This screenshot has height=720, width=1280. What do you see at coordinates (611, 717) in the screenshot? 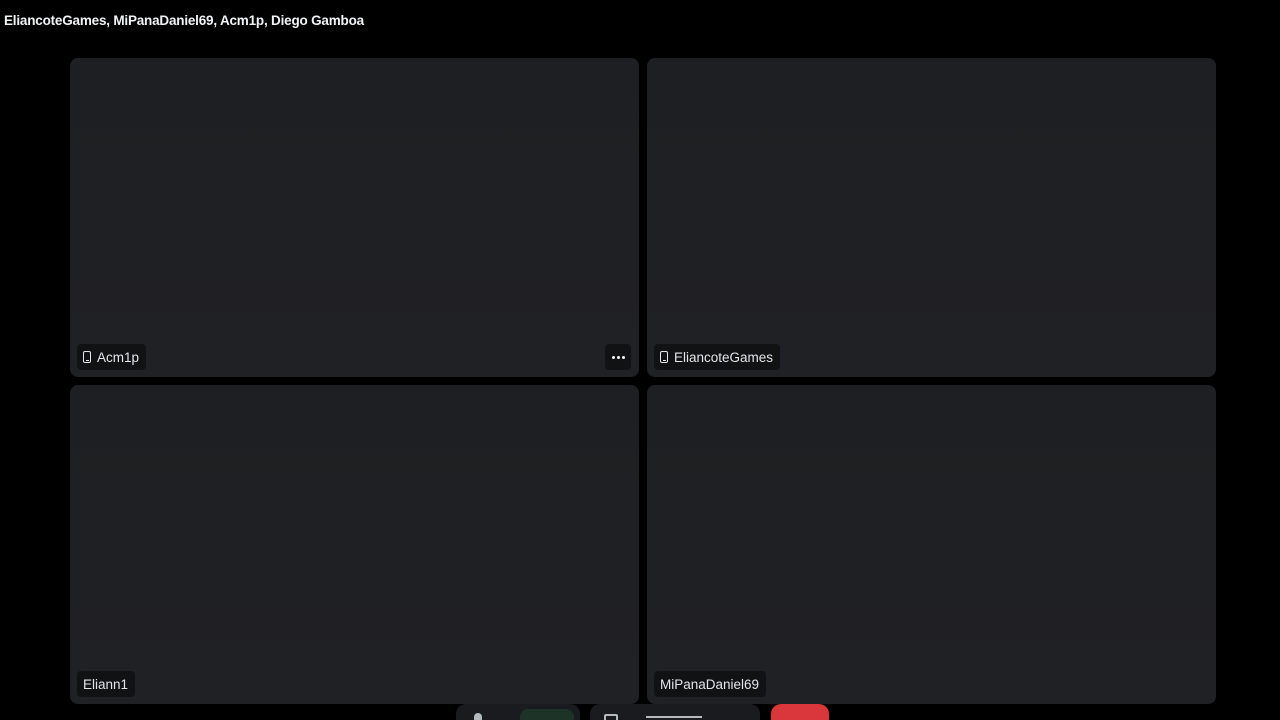
I see `camera-icon` at bounding box center [611, 717].